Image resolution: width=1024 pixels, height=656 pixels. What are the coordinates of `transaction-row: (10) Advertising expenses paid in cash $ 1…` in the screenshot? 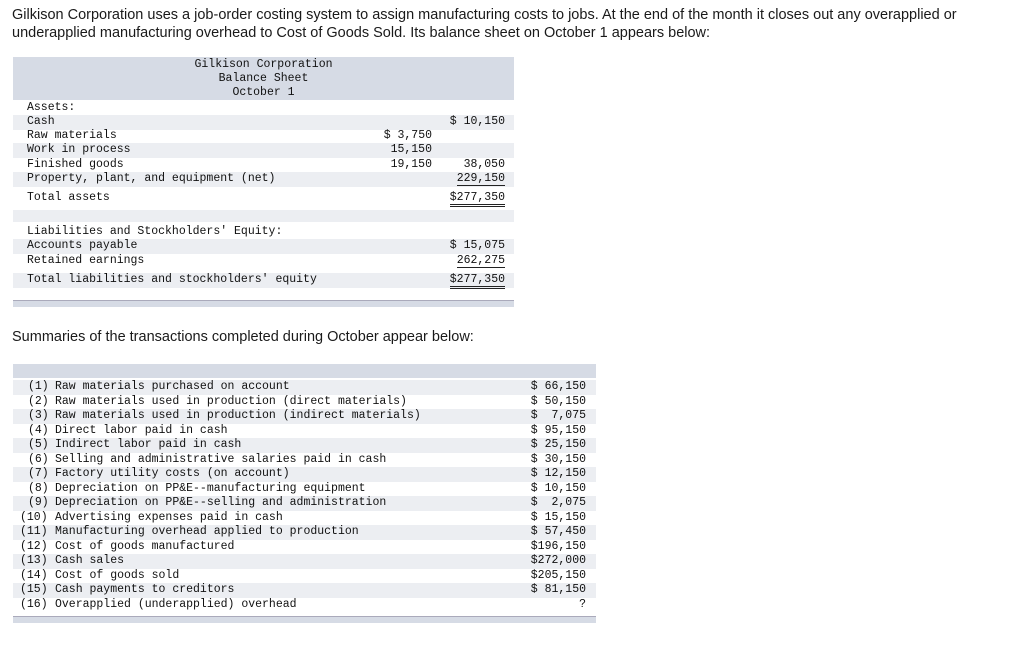 It's located at (304, 518).